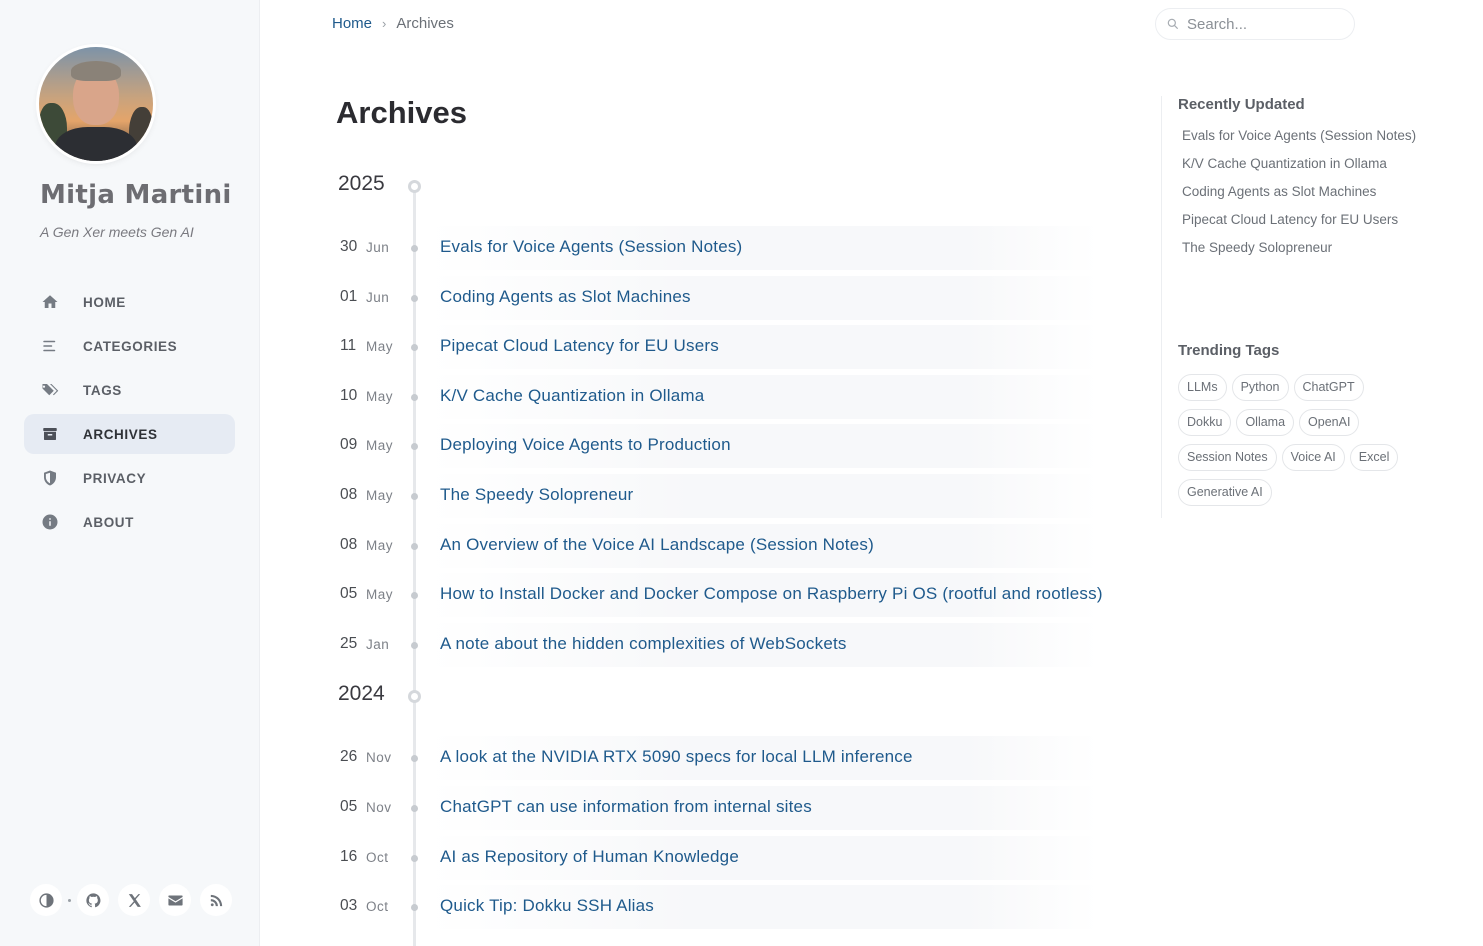 This screenshot has width=1483, height=946. What do you see at coordinates (572, 396) in the screenshot?
I see `post-link: K/V Cache Quantization in Ollama` at bounding box center [572, 396].